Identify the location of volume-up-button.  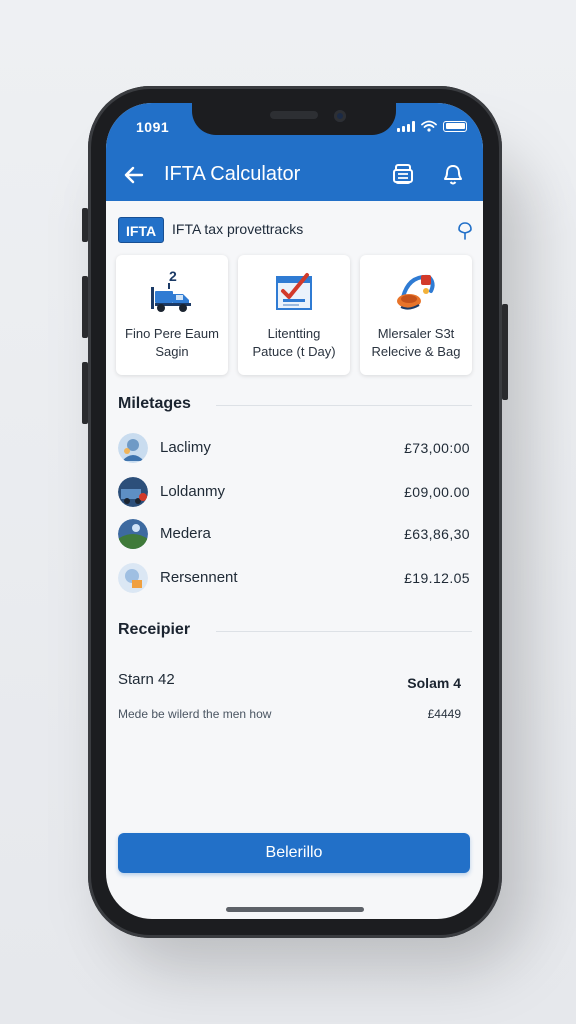
(85, 307).